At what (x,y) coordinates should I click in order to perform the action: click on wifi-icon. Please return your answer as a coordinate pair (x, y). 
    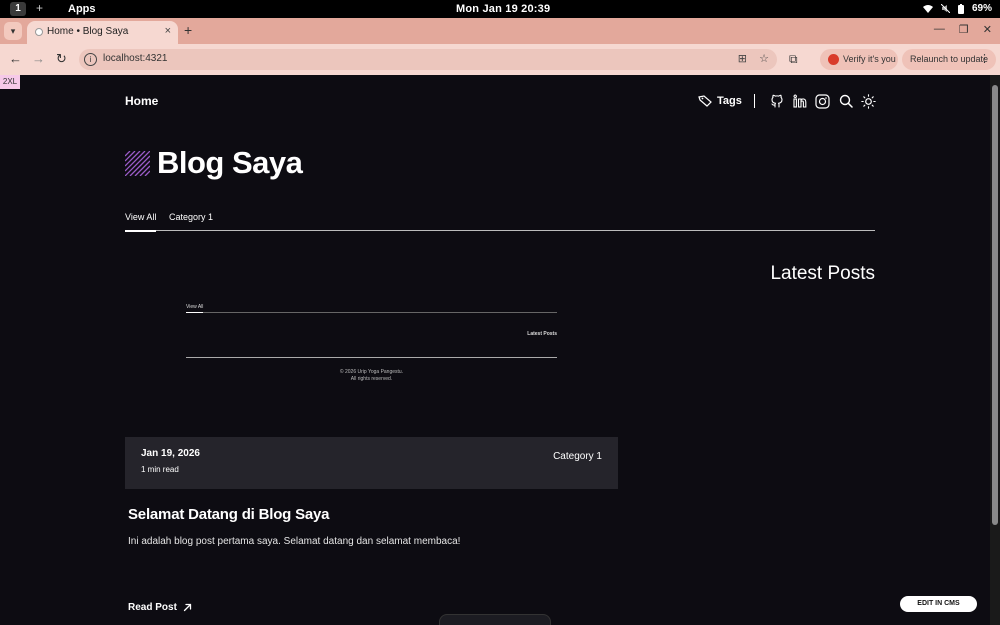
    Looking at the image, I should click on (927, 8).